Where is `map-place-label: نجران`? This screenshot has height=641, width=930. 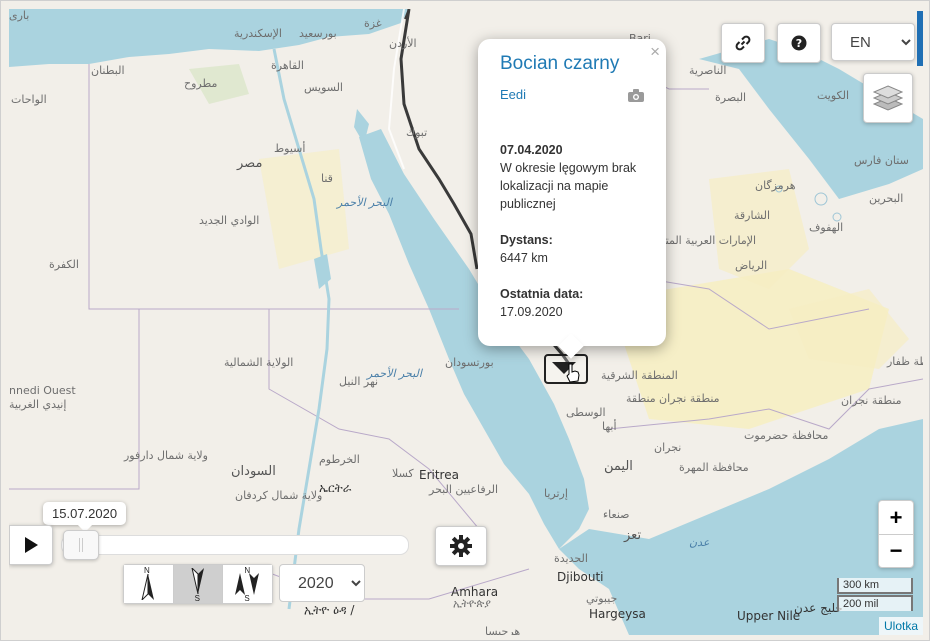
map-place-label: نجران is located at coordinates (668, 447).